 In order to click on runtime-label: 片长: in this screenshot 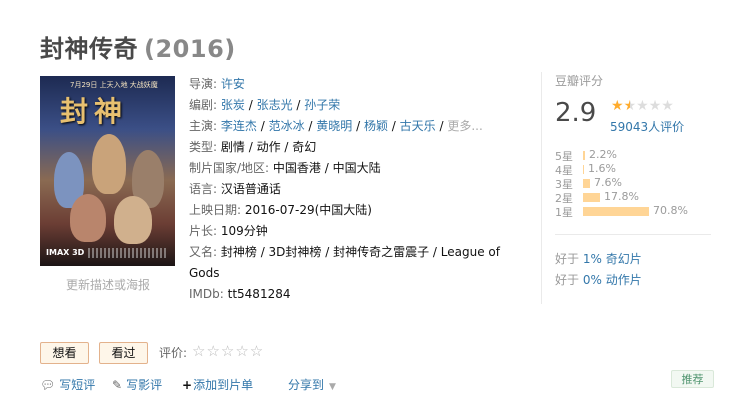, I will do `click(203, 231)`.